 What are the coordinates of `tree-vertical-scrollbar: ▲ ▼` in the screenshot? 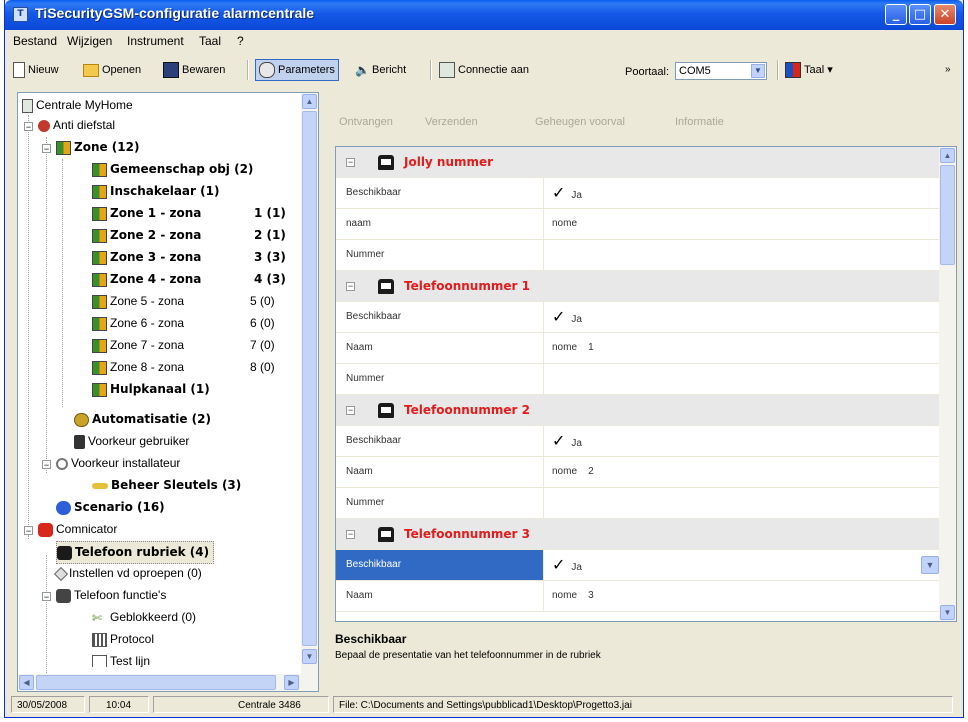 It's located at (309, 392).